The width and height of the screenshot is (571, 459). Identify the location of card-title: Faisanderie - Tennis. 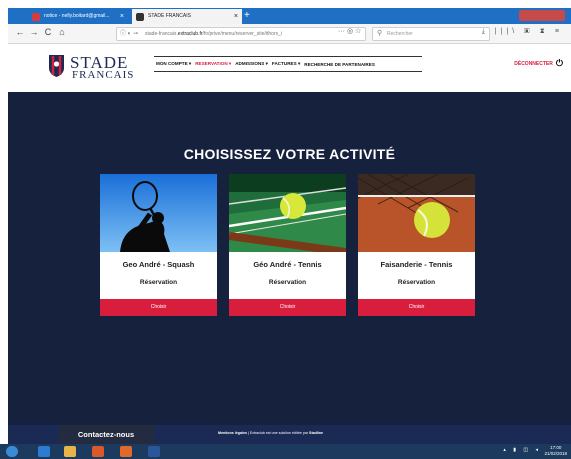
(416, 264).